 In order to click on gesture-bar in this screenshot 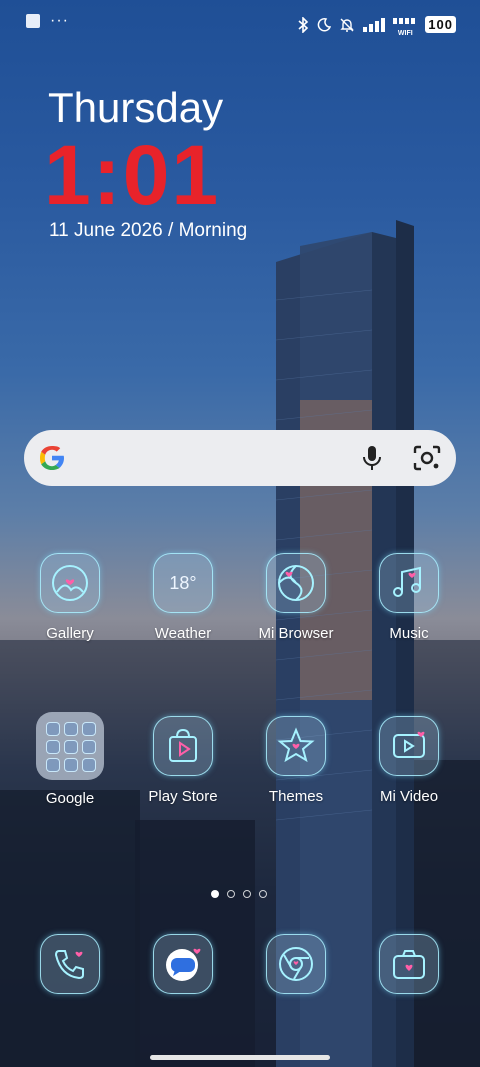, I will do `click(240, 1057)`.